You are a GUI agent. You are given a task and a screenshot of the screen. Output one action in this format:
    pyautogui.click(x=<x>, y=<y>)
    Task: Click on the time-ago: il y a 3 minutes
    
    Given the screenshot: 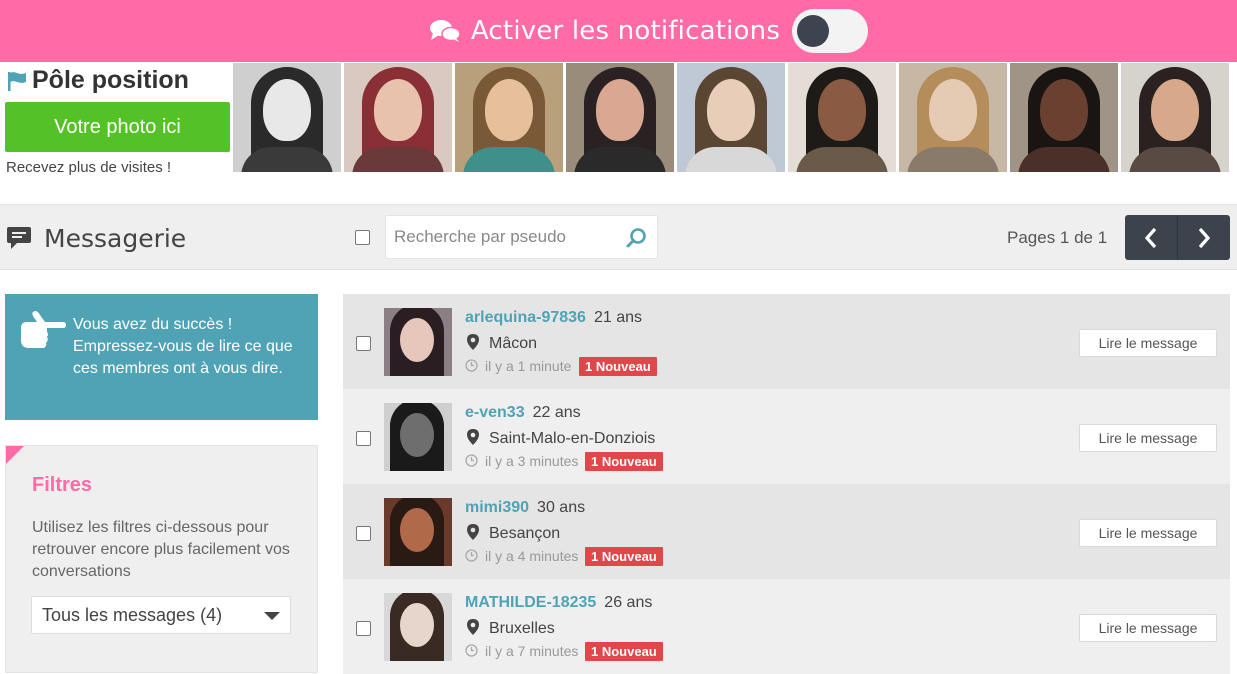 What is the action you would take?
    pyautogui.click(x=532, y=461)
    